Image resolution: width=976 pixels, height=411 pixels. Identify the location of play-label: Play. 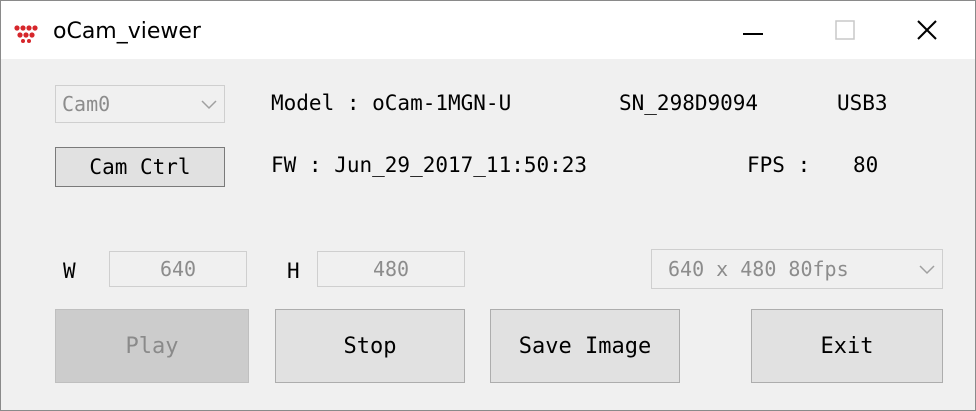
(152, 346).